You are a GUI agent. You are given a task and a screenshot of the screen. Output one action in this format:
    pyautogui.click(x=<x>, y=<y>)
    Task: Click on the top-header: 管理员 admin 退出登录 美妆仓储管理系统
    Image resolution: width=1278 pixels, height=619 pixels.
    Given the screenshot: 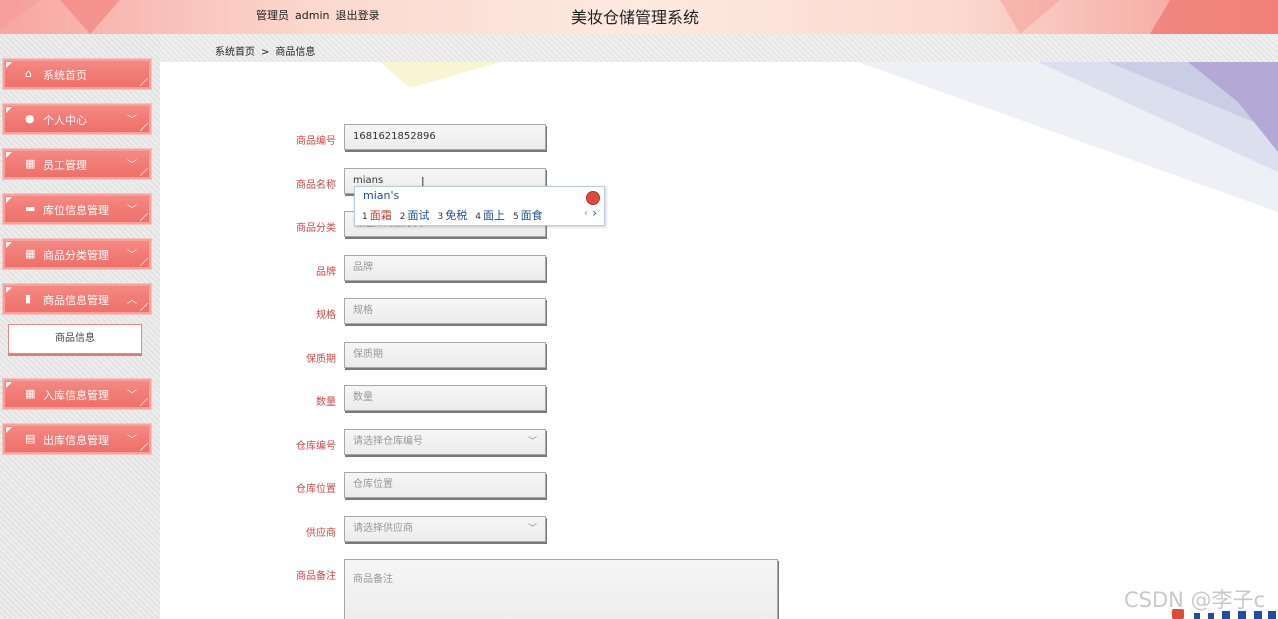 What is the action you would take?
    pyautogui.click(x=639, y=17)
    